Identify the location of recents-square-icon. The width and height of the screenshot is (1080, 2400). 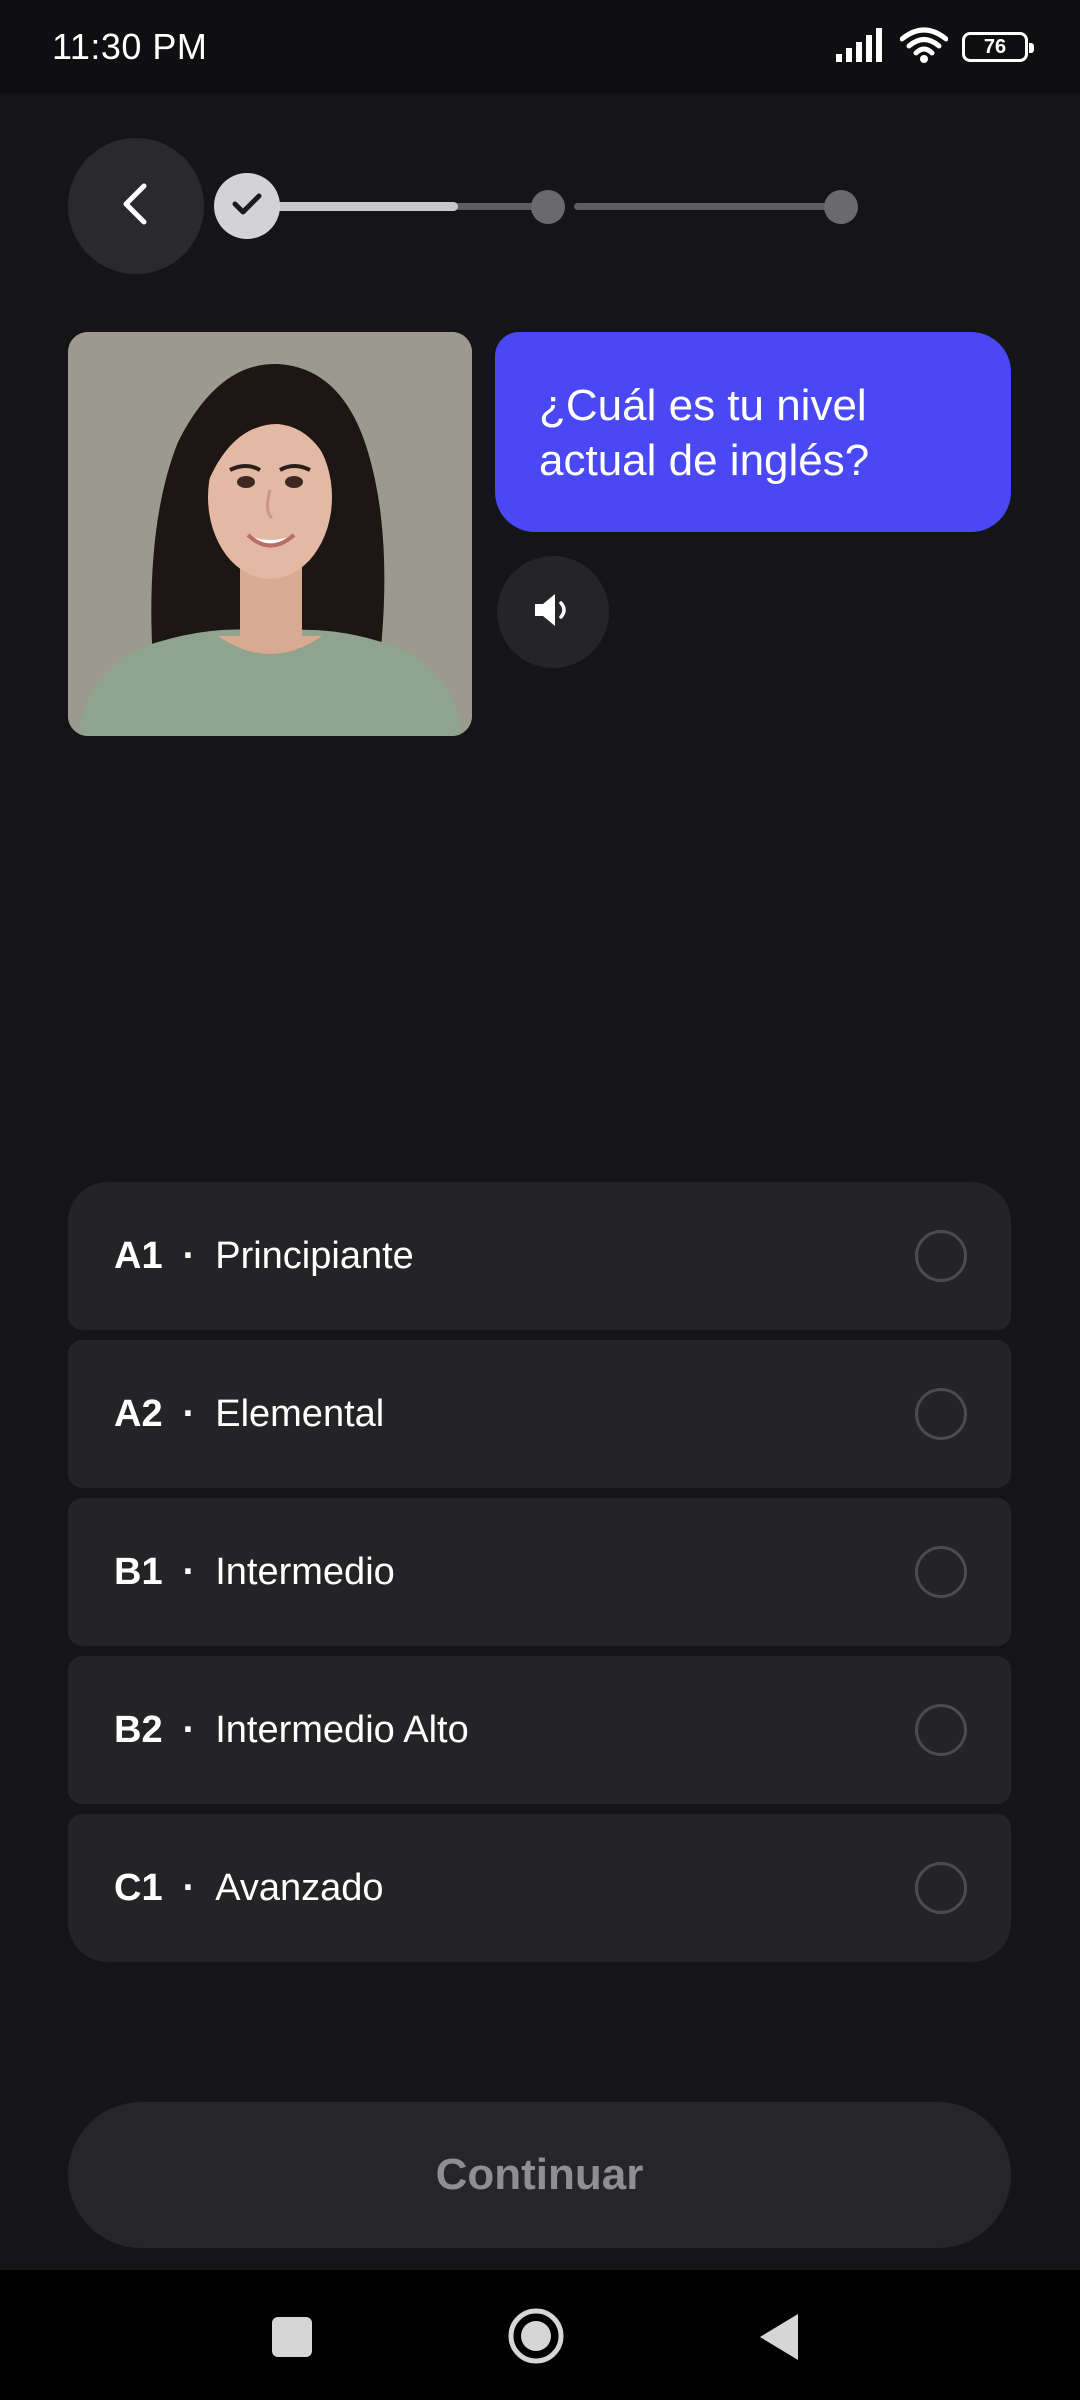
(292, 2339).